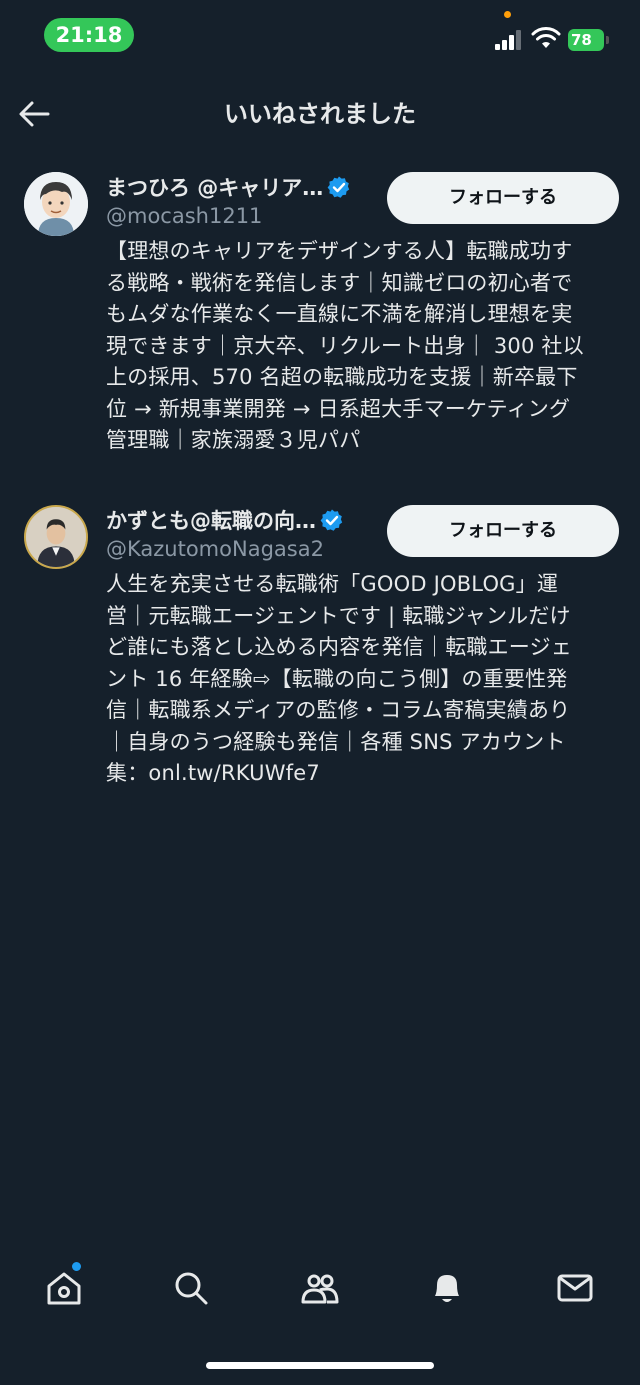 The image size is (640, 1385). What do you see at coordinates (581, 40) in the screenshot?
I see `battery-level: 78` at bounding box center [581, 40].